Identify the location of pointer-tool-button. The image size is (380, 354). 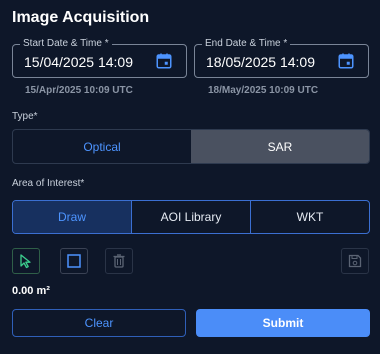
(26, 261).